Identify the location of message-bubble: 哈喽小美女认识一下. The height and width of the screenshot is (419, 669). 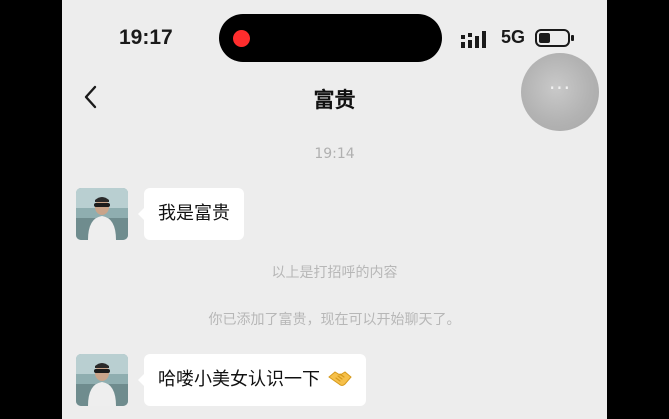
(252, 380).